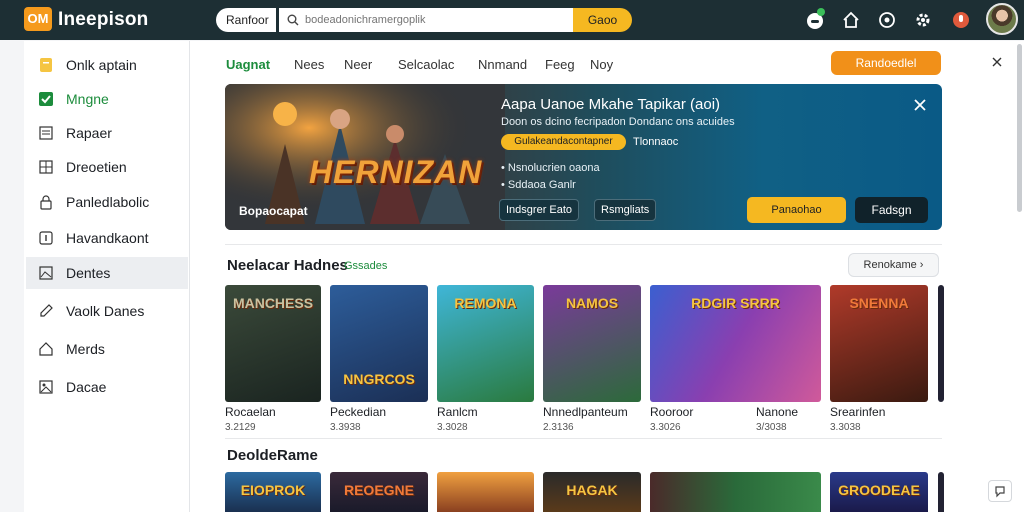  Describe the element at coordinates (539, 210) in the screenshot. I see `banner-chip: Indsgrer Eato` at that location.